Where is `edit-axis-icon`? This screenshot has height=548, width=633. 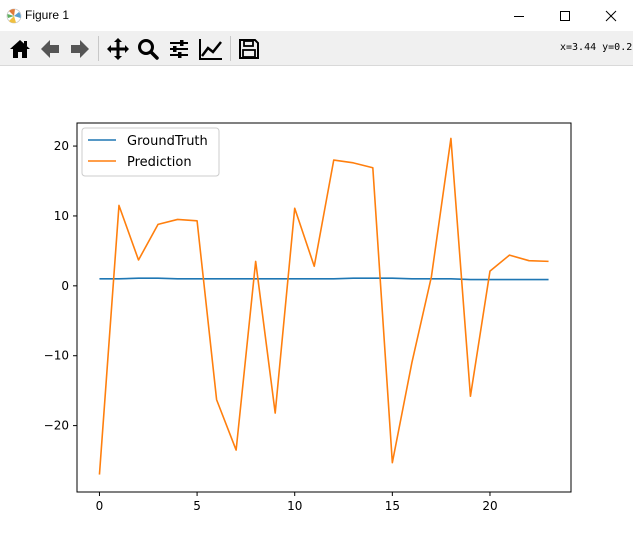
edit-axis-icon is located at coordinates (210, 49).